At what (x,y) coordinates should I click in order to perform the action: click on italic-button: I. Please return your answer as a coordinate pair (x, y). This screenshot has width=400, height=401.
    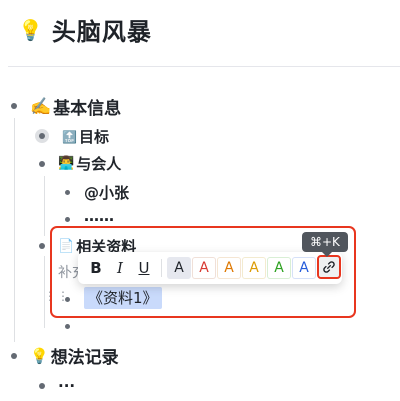
    Looking at the image, I should click on (120, 268).